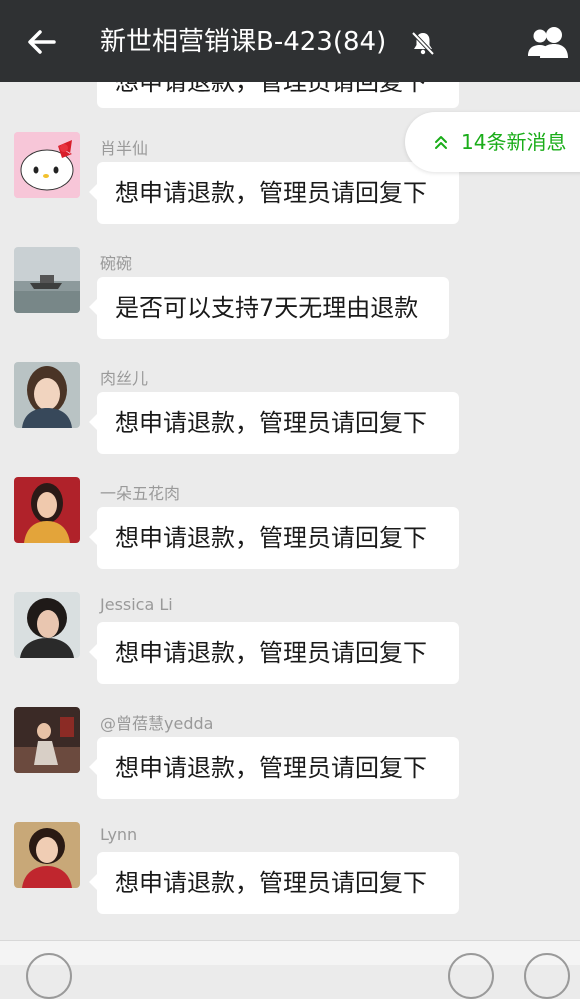 The image size is (580, 999). I want to click on new-messages-label: 14条新消息, so click(514, 142).